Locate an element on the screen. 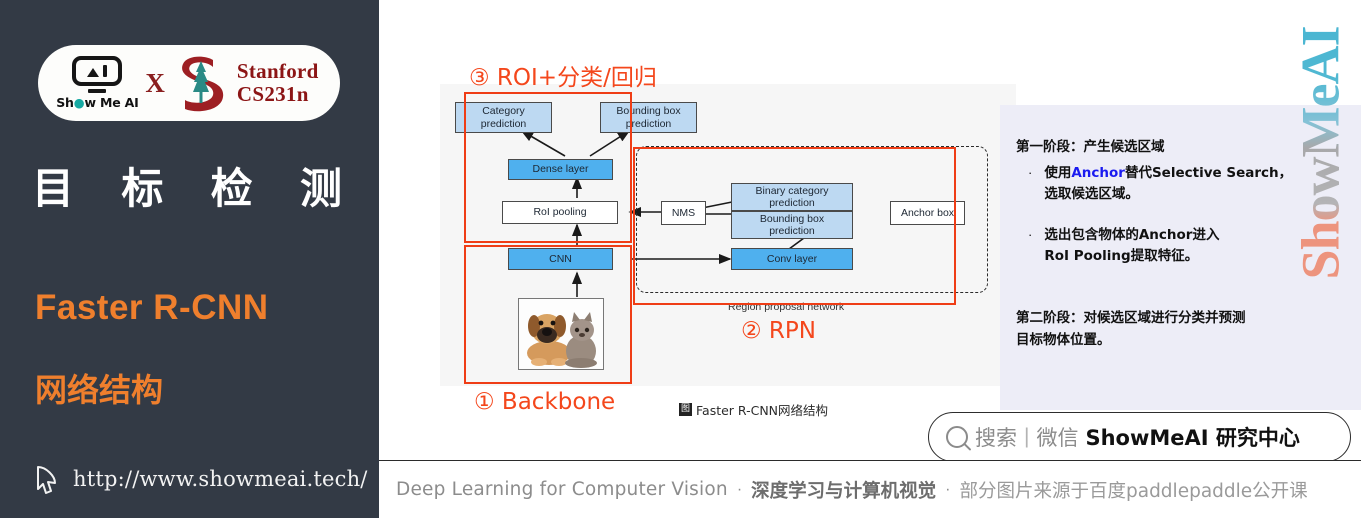 This screenshot has height=518, width=1361. annotation-box-rpn is located at coordinates (794, 226).